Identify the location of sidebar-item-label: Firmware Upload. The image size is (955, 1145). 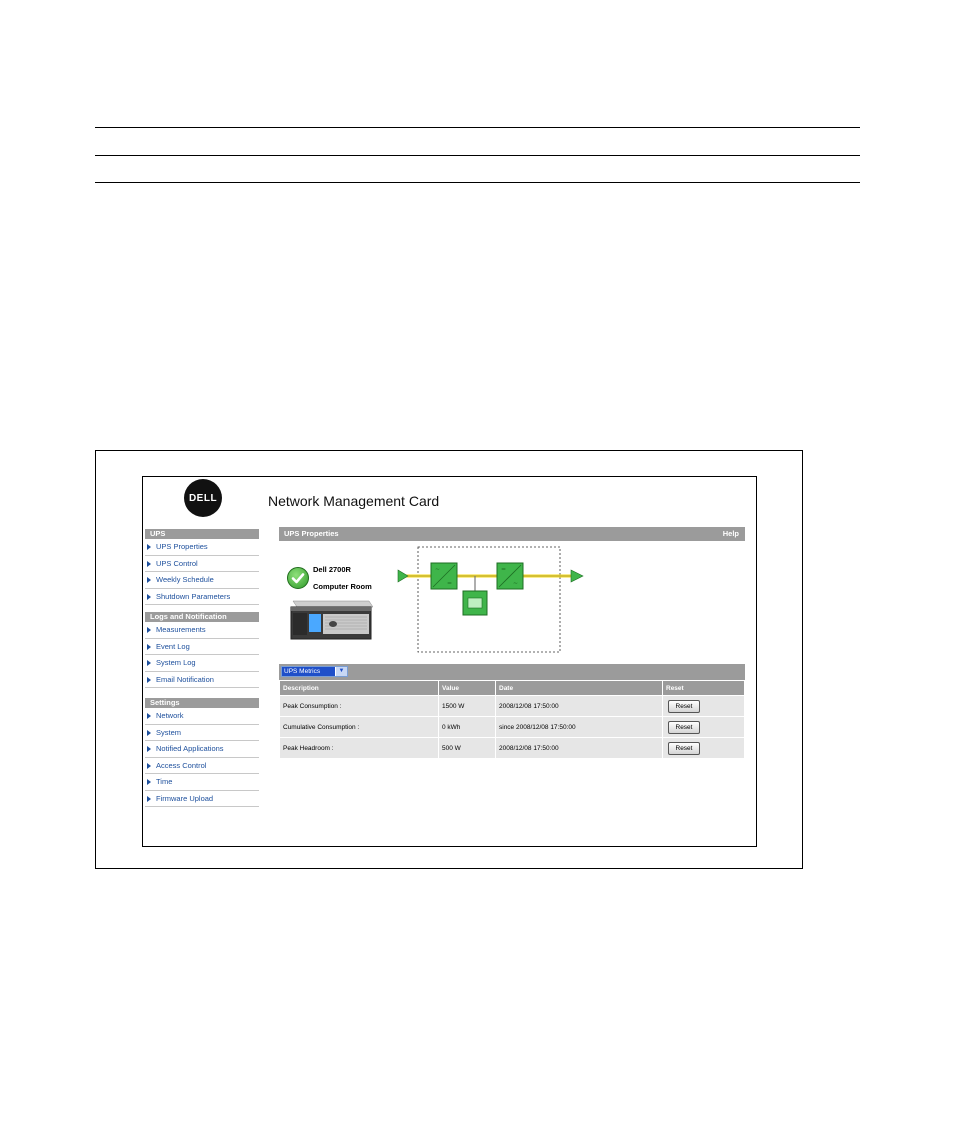
(185, 798).